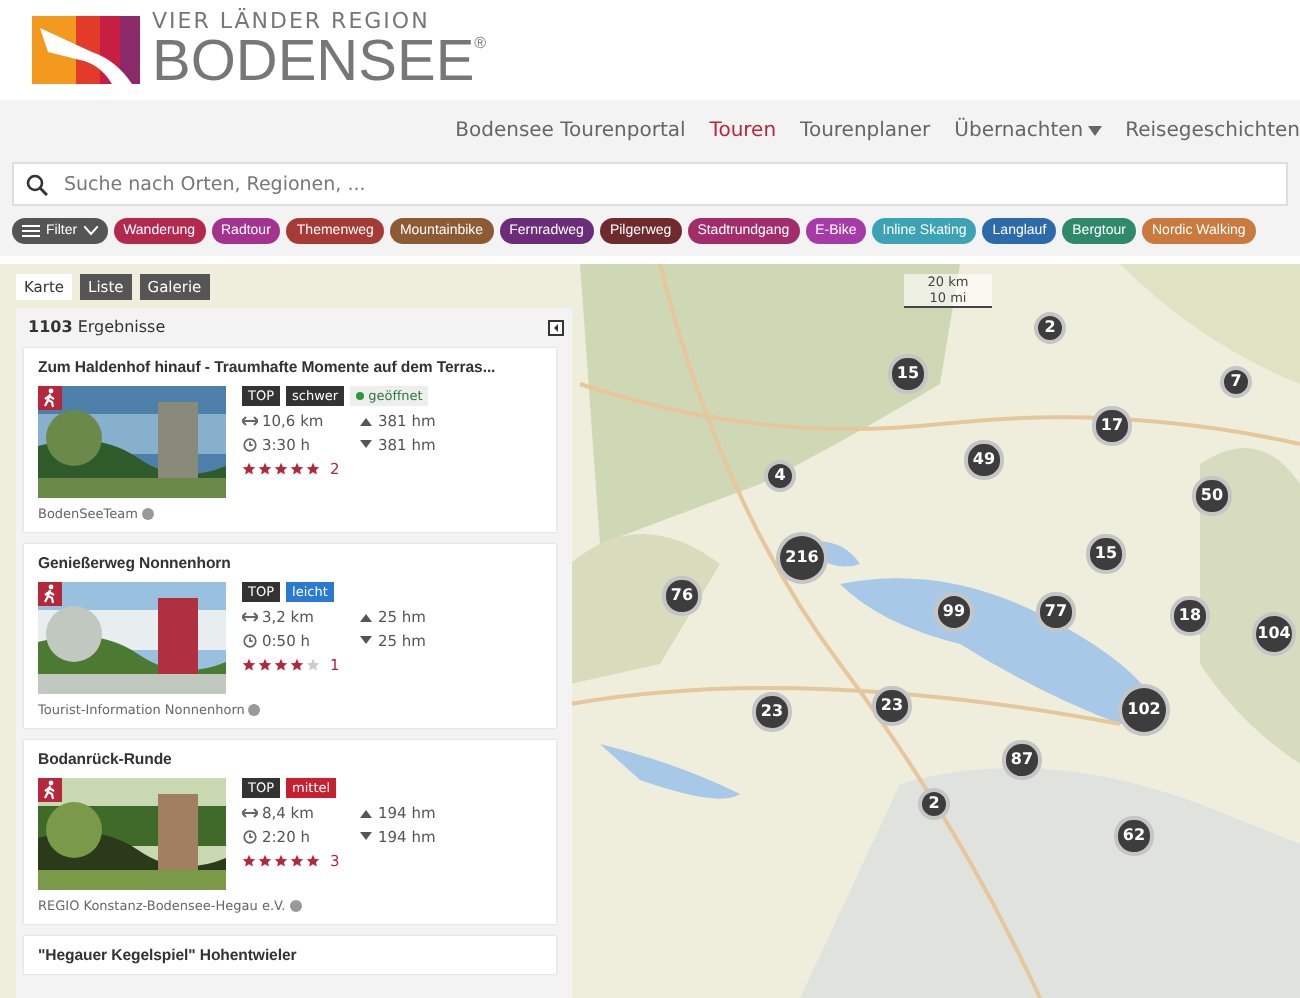  I want to click on nav-link: Reisegeschichten, so click(1212, 130).